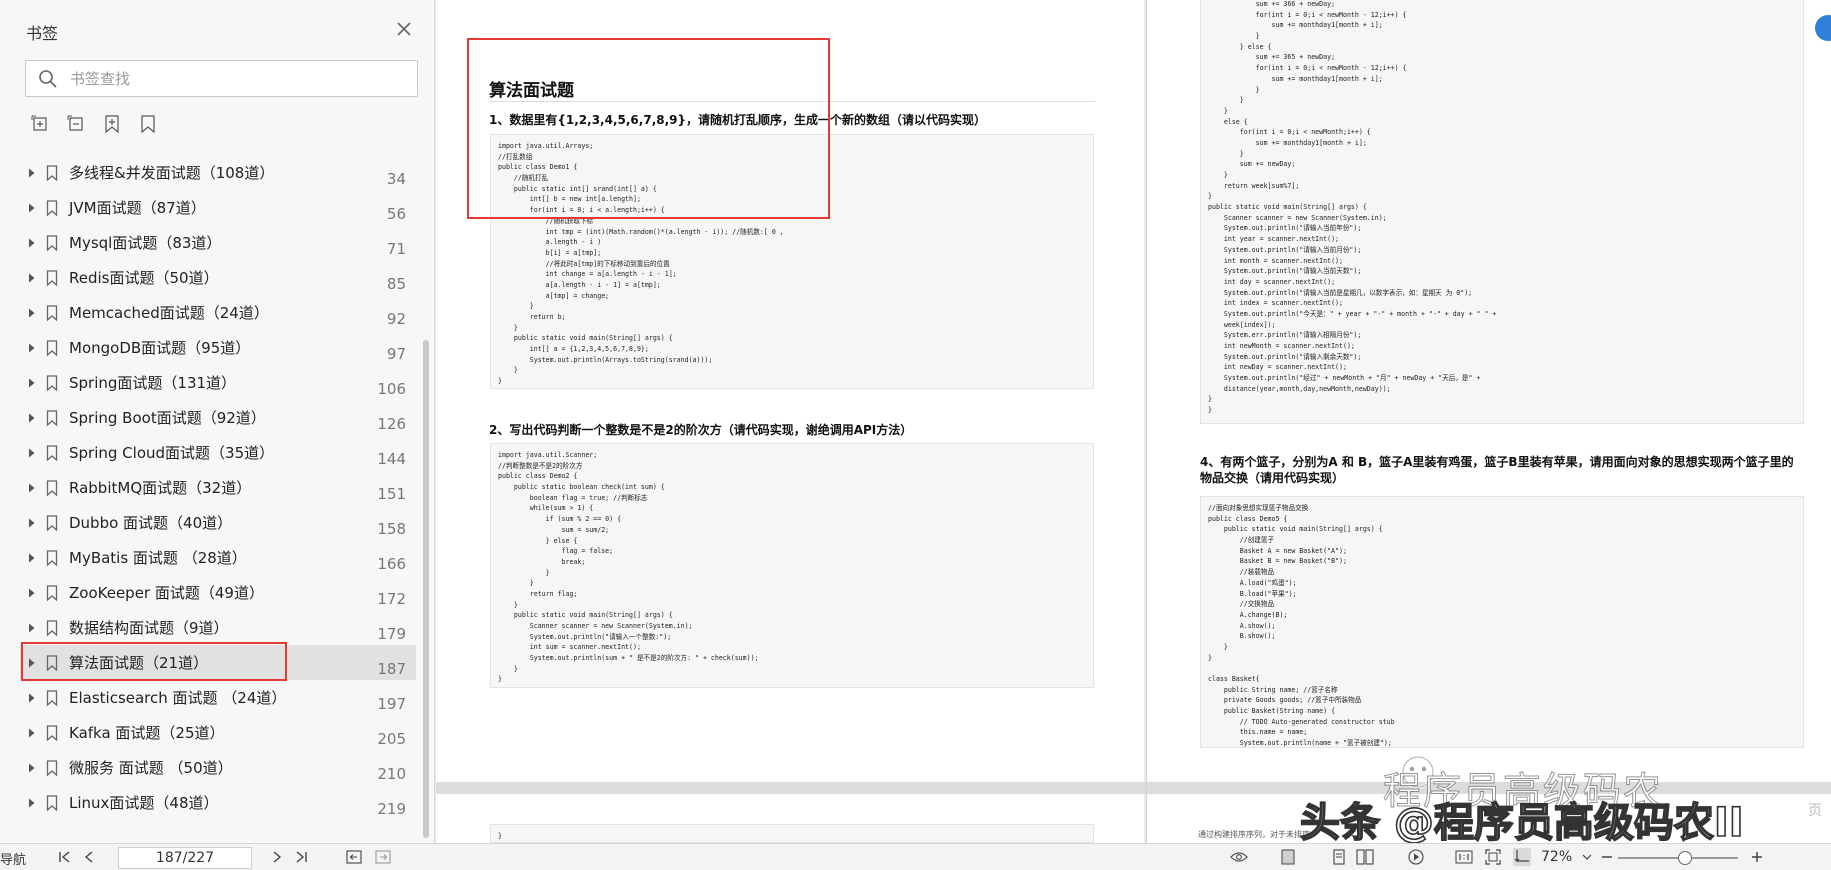 The height and width of the screenshot is (870, 1831). Describe the element at coordinates (1587, 857) in the screenshot. I see `chevron-down-icon` at that location.